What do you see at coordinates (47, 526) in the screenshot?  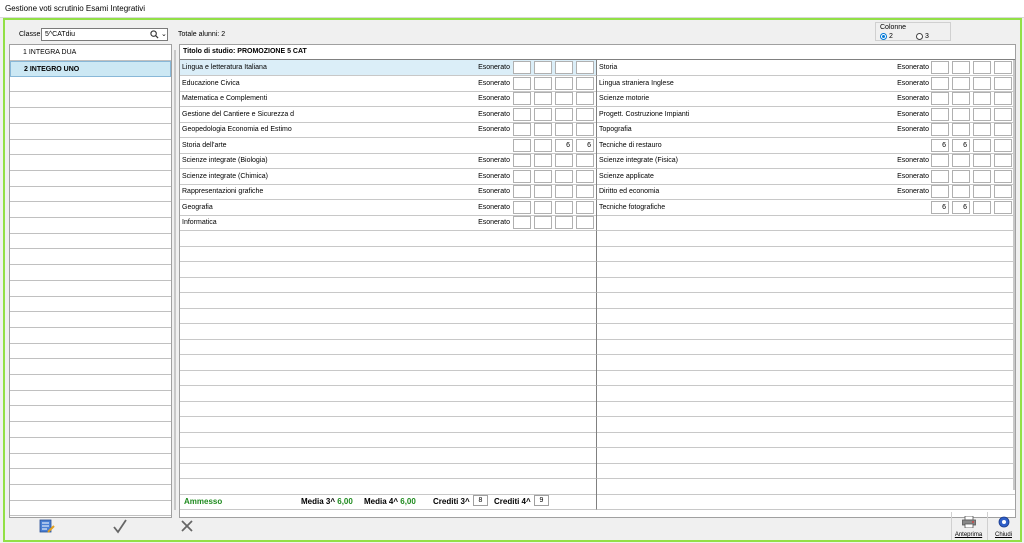 I see `edit-button` at bounding box center [47, 526].